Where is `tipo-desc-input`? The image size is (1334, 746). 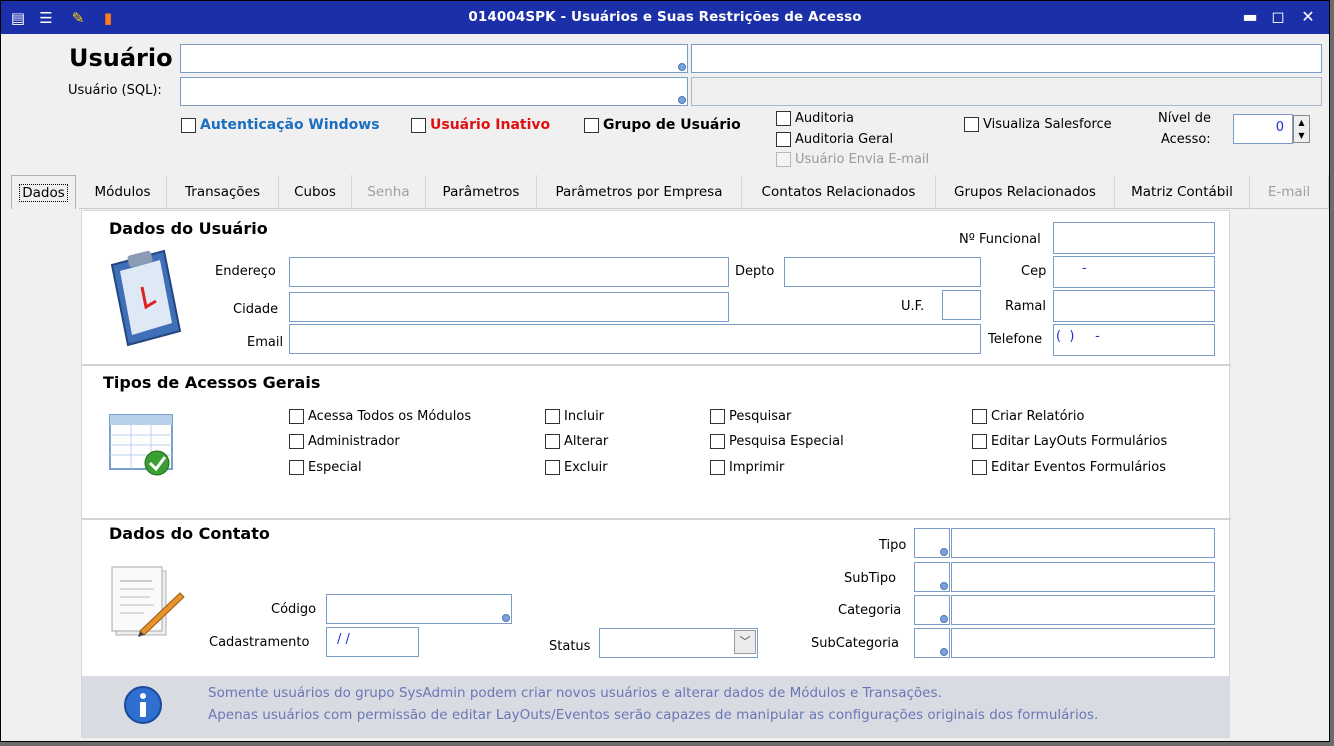 tipo-desc-input is located at coordinates (1083, 543).